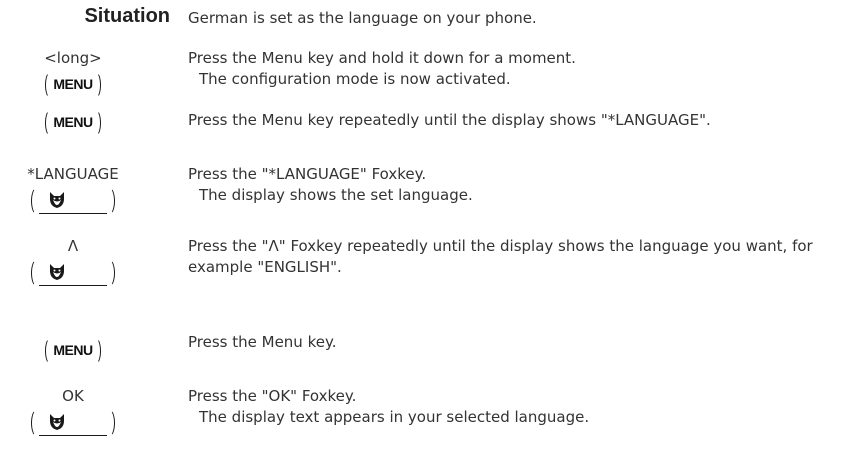 The height and width of the screenshot is (459, 868). I want to click on step-key-column: OK, so click(73, 413).